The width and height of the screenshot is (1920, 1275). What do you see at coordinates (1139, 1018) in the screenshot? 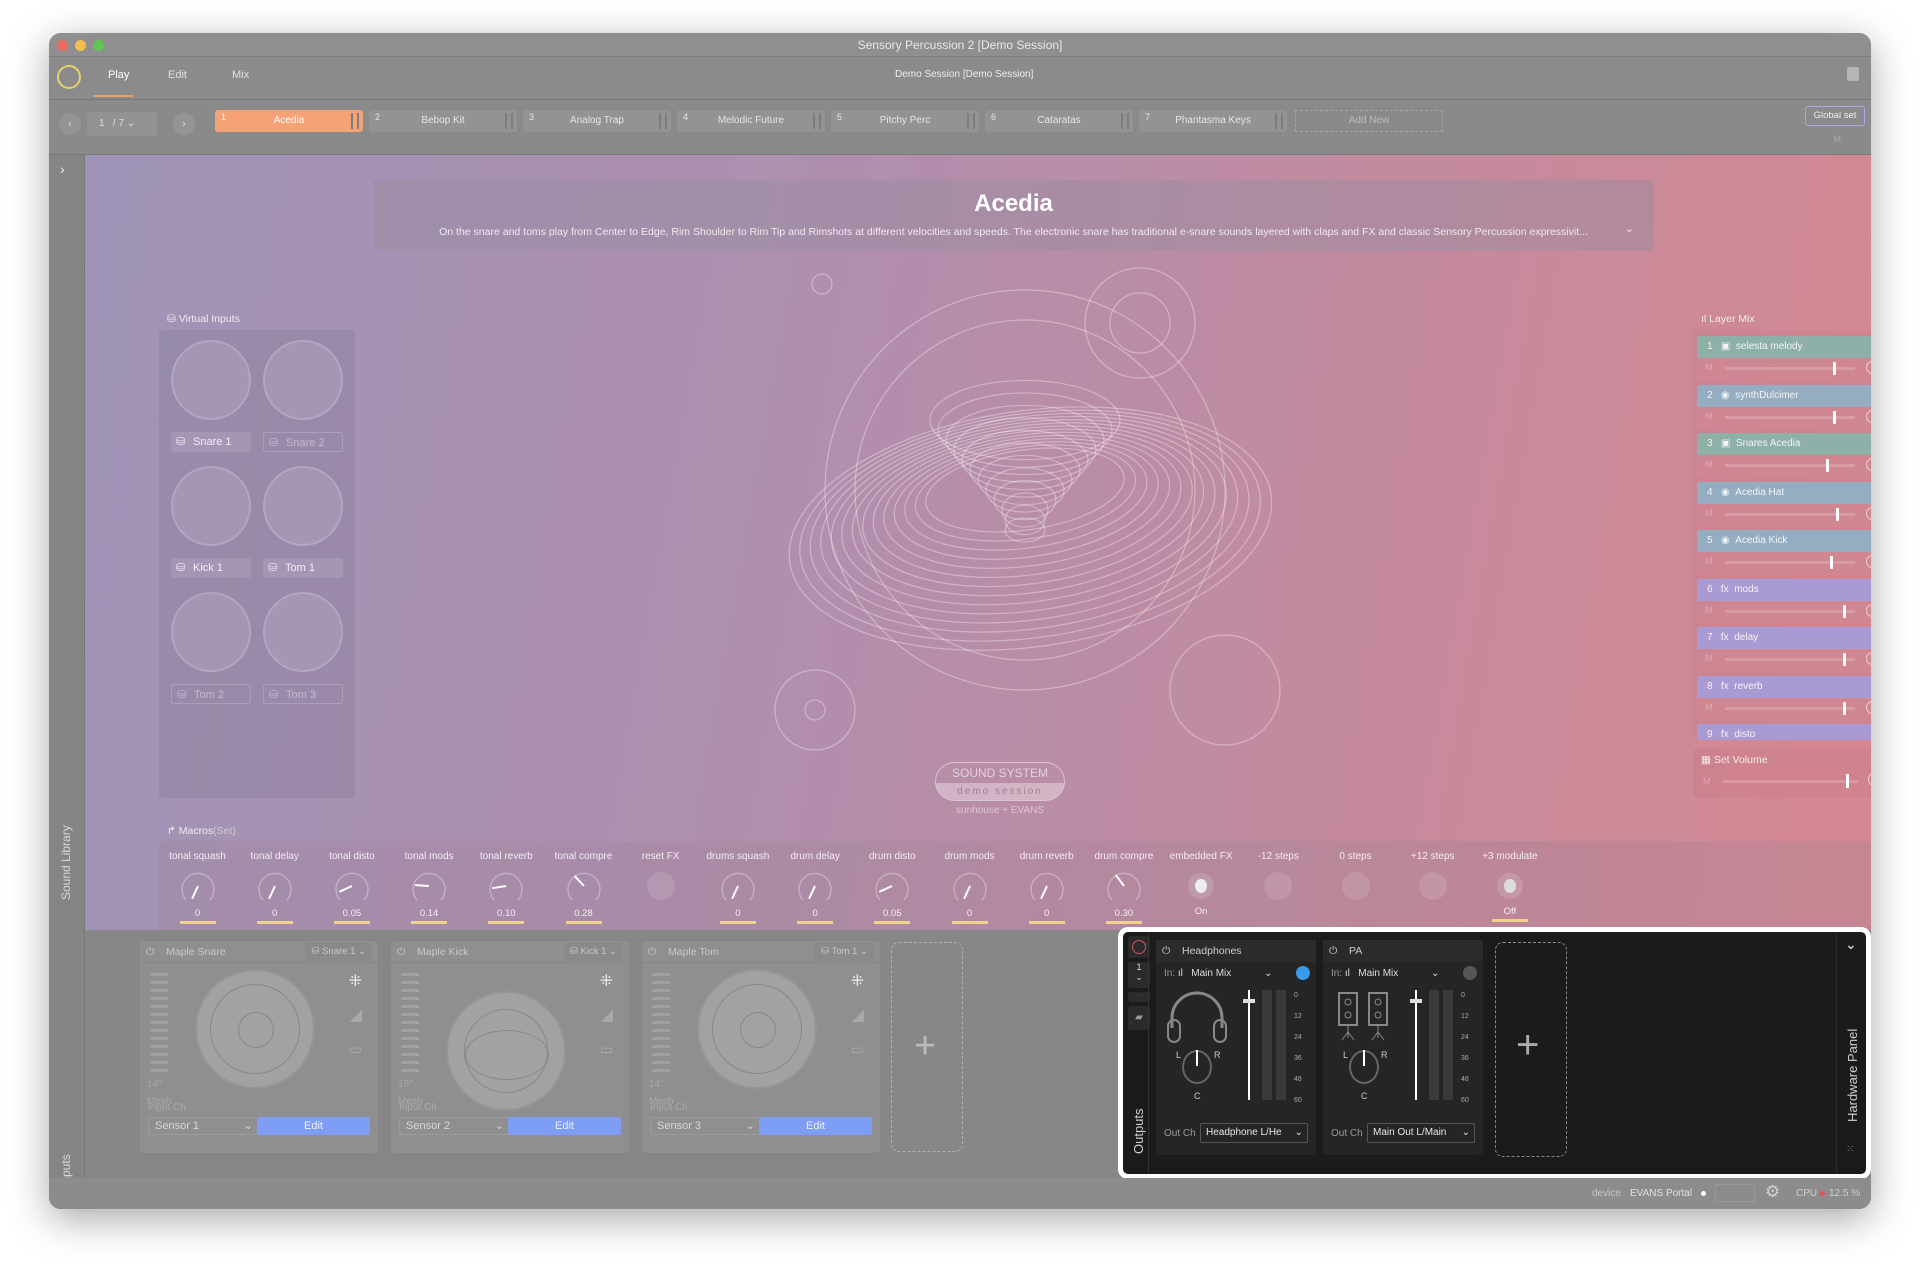
I see `folder-icon: ▰` at bounding box center [1139, 1018].